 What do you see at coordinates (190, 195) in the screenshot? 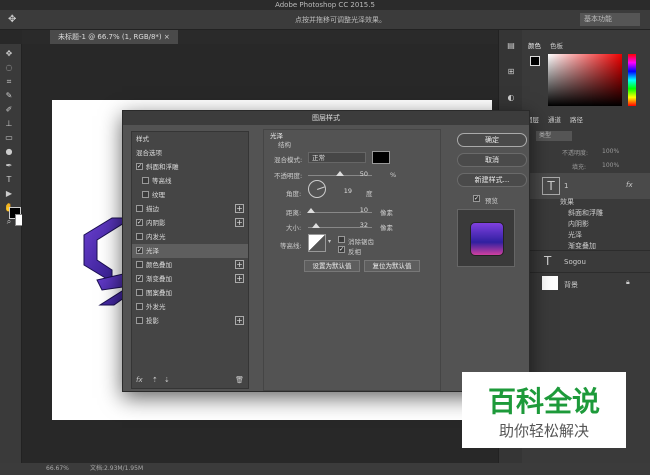
I see `style-item: 纹理` at bounding box center [190, 195].